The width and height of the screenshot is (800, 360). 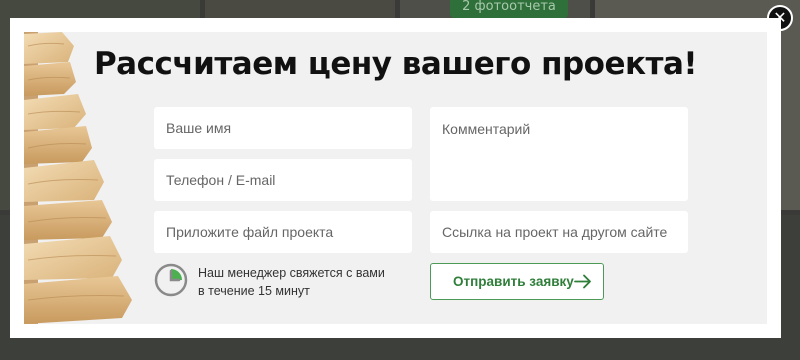 What do you see at coordinates (283, 128) in the screenshot?
I see `name-input: Ваше имя` at bounding box center [283, 128].